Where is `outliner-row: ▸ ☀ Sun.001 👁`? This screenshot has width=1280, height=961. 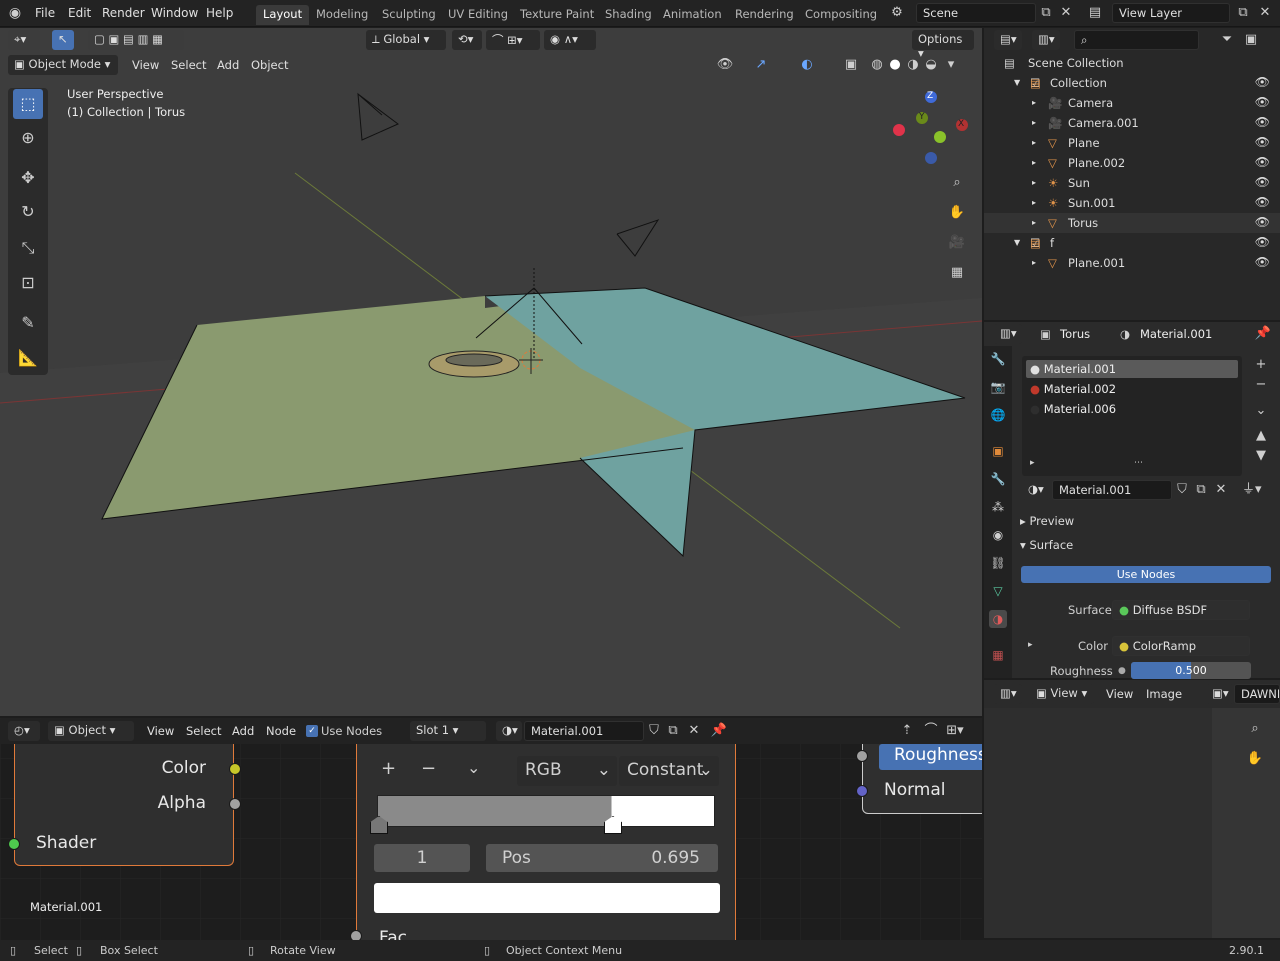
outliner-row: ▸ ☀ Sun.001 👁 is located at coordinates (1132, 203).